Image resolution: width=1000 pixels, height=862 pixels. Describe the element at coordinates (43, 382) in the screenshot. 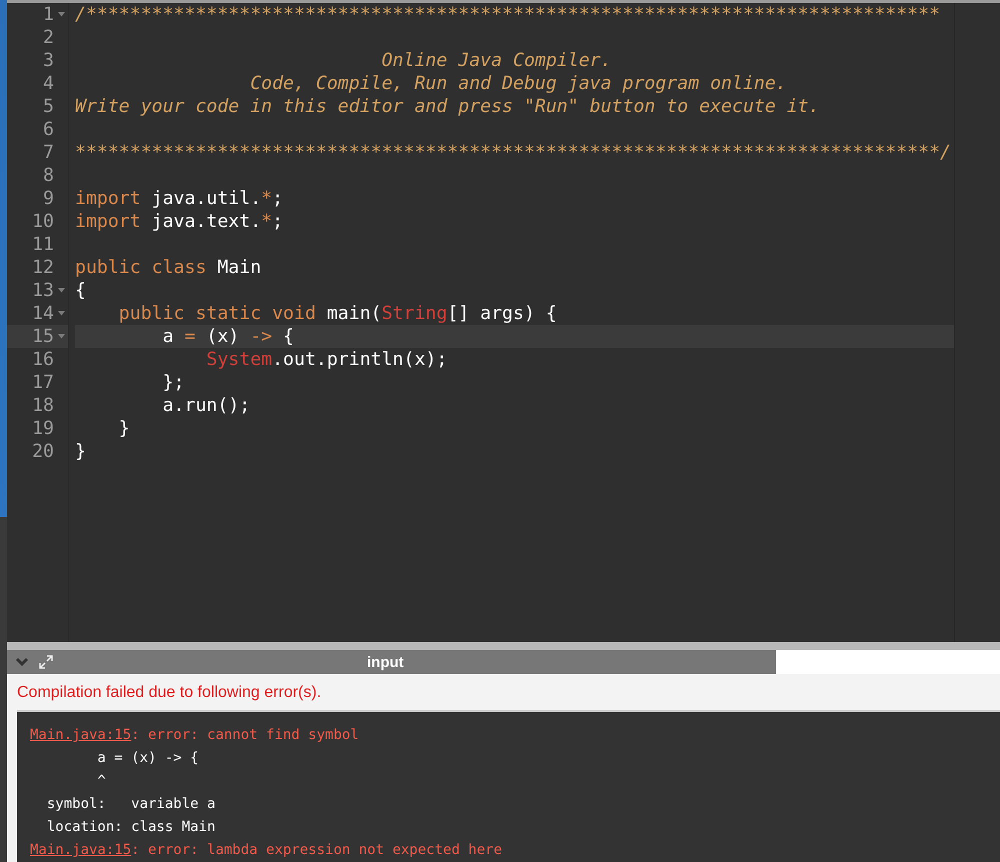

I see `line-number: 17` at that location.